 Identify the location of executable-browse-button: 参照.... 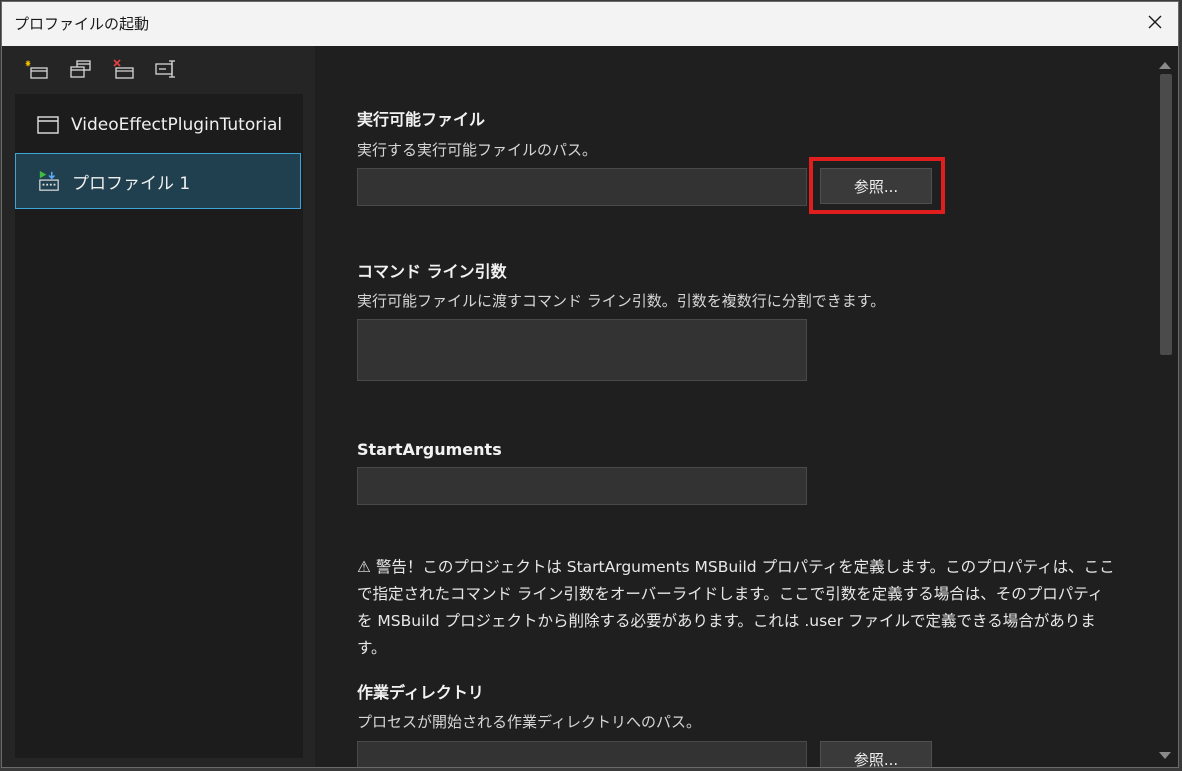
(876, 186).